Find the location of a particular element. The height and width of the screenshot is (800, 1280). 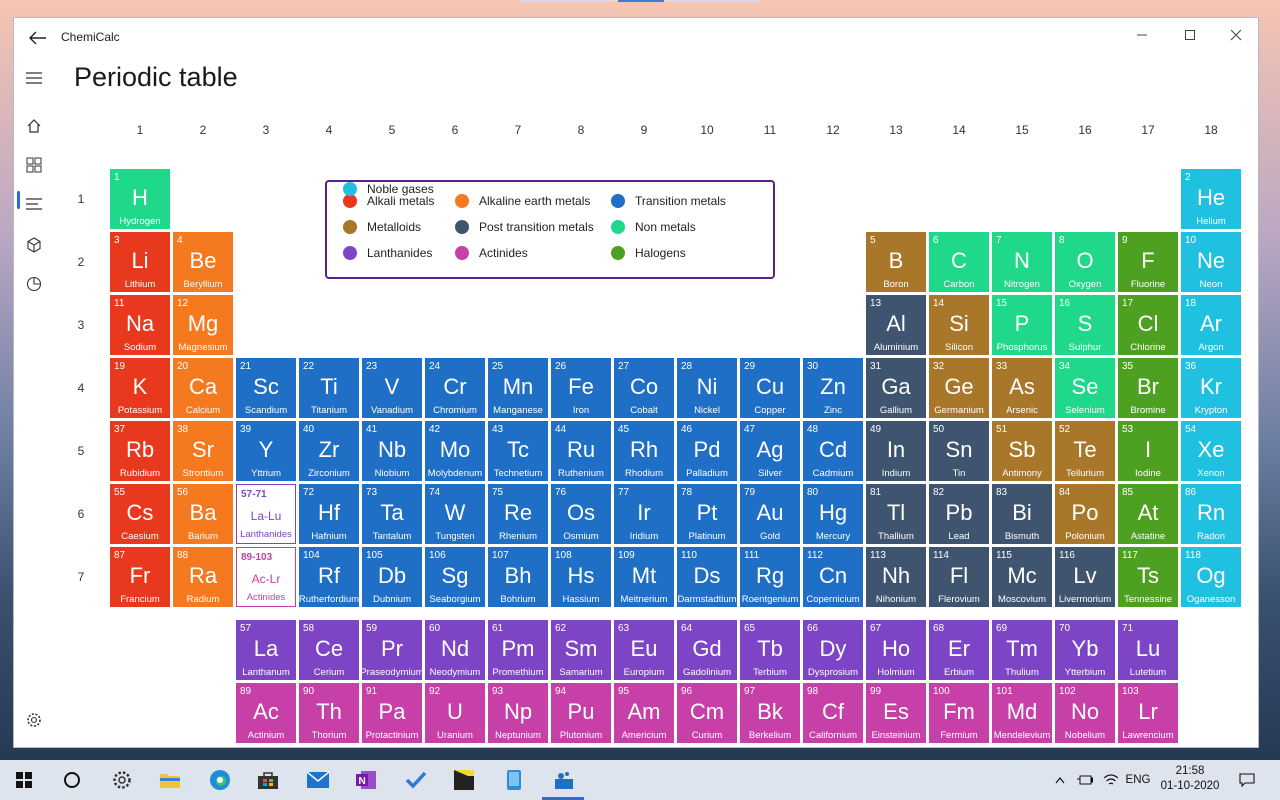

nav-item-list is located at coordinates (34, 204).